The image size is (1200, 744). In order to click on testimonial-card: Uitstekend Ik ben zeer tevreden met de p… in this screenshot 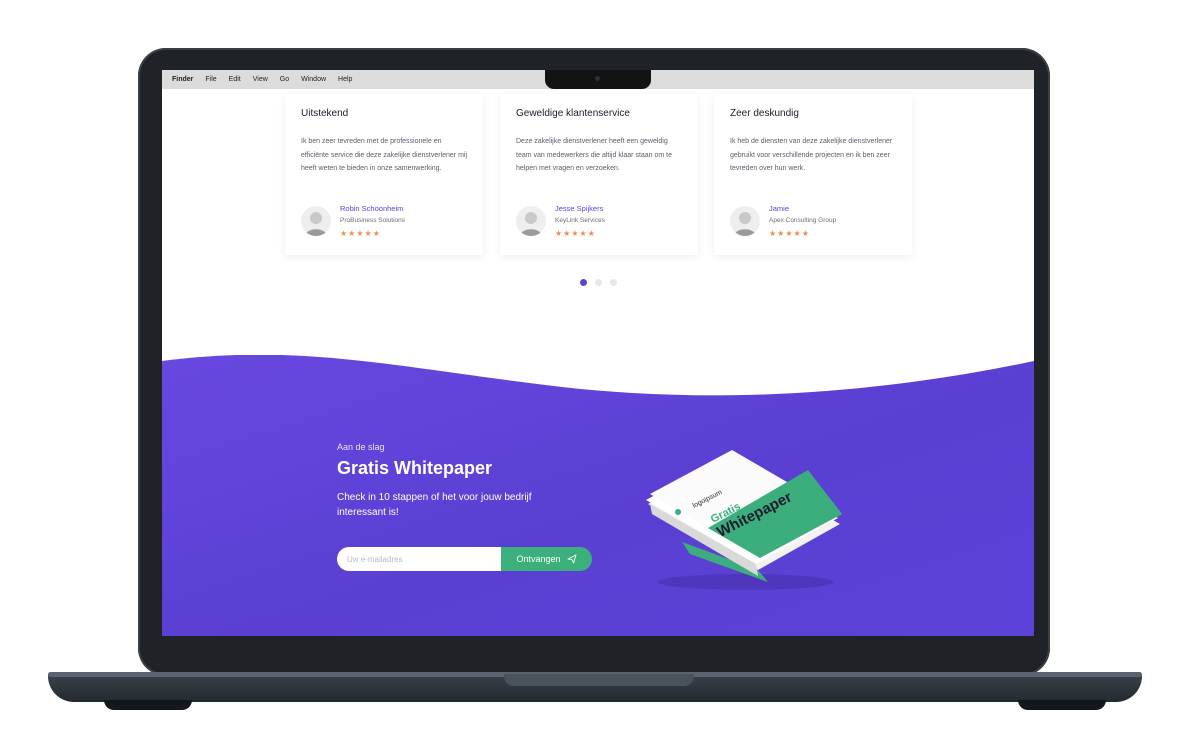, I will do `click(384, 174)`.